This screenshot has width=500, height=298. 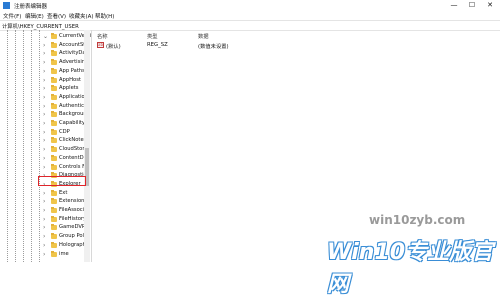 What do you see at coordinates (73, 218) in the screenshot?
I see `tree-item-label: FileHistory` at bounding box center [73, 218].